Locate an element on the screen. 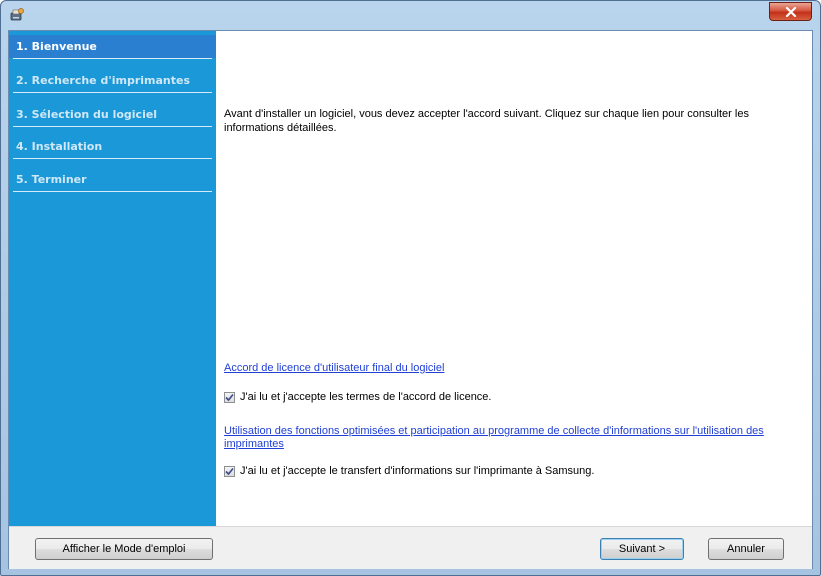 The width and height of the screenshot is (821, 576). step-terminer: 5. Terminer is located at coordinates (112, 179).